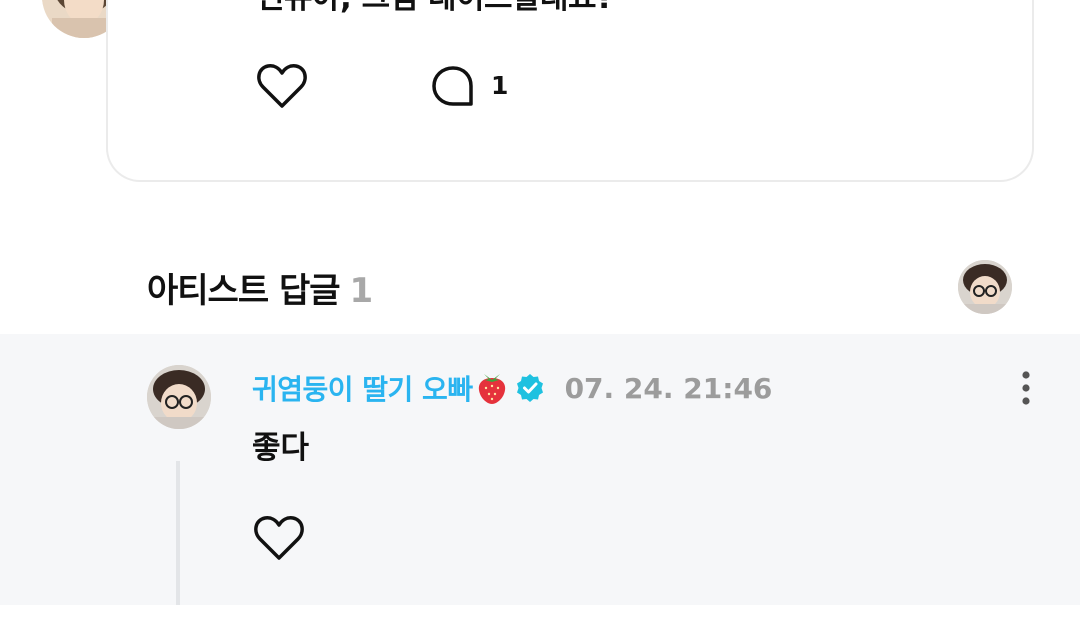  Describe the element at coordinates (361, 291) in the screenshot. I see `artist-replies-count: 1` at that location.